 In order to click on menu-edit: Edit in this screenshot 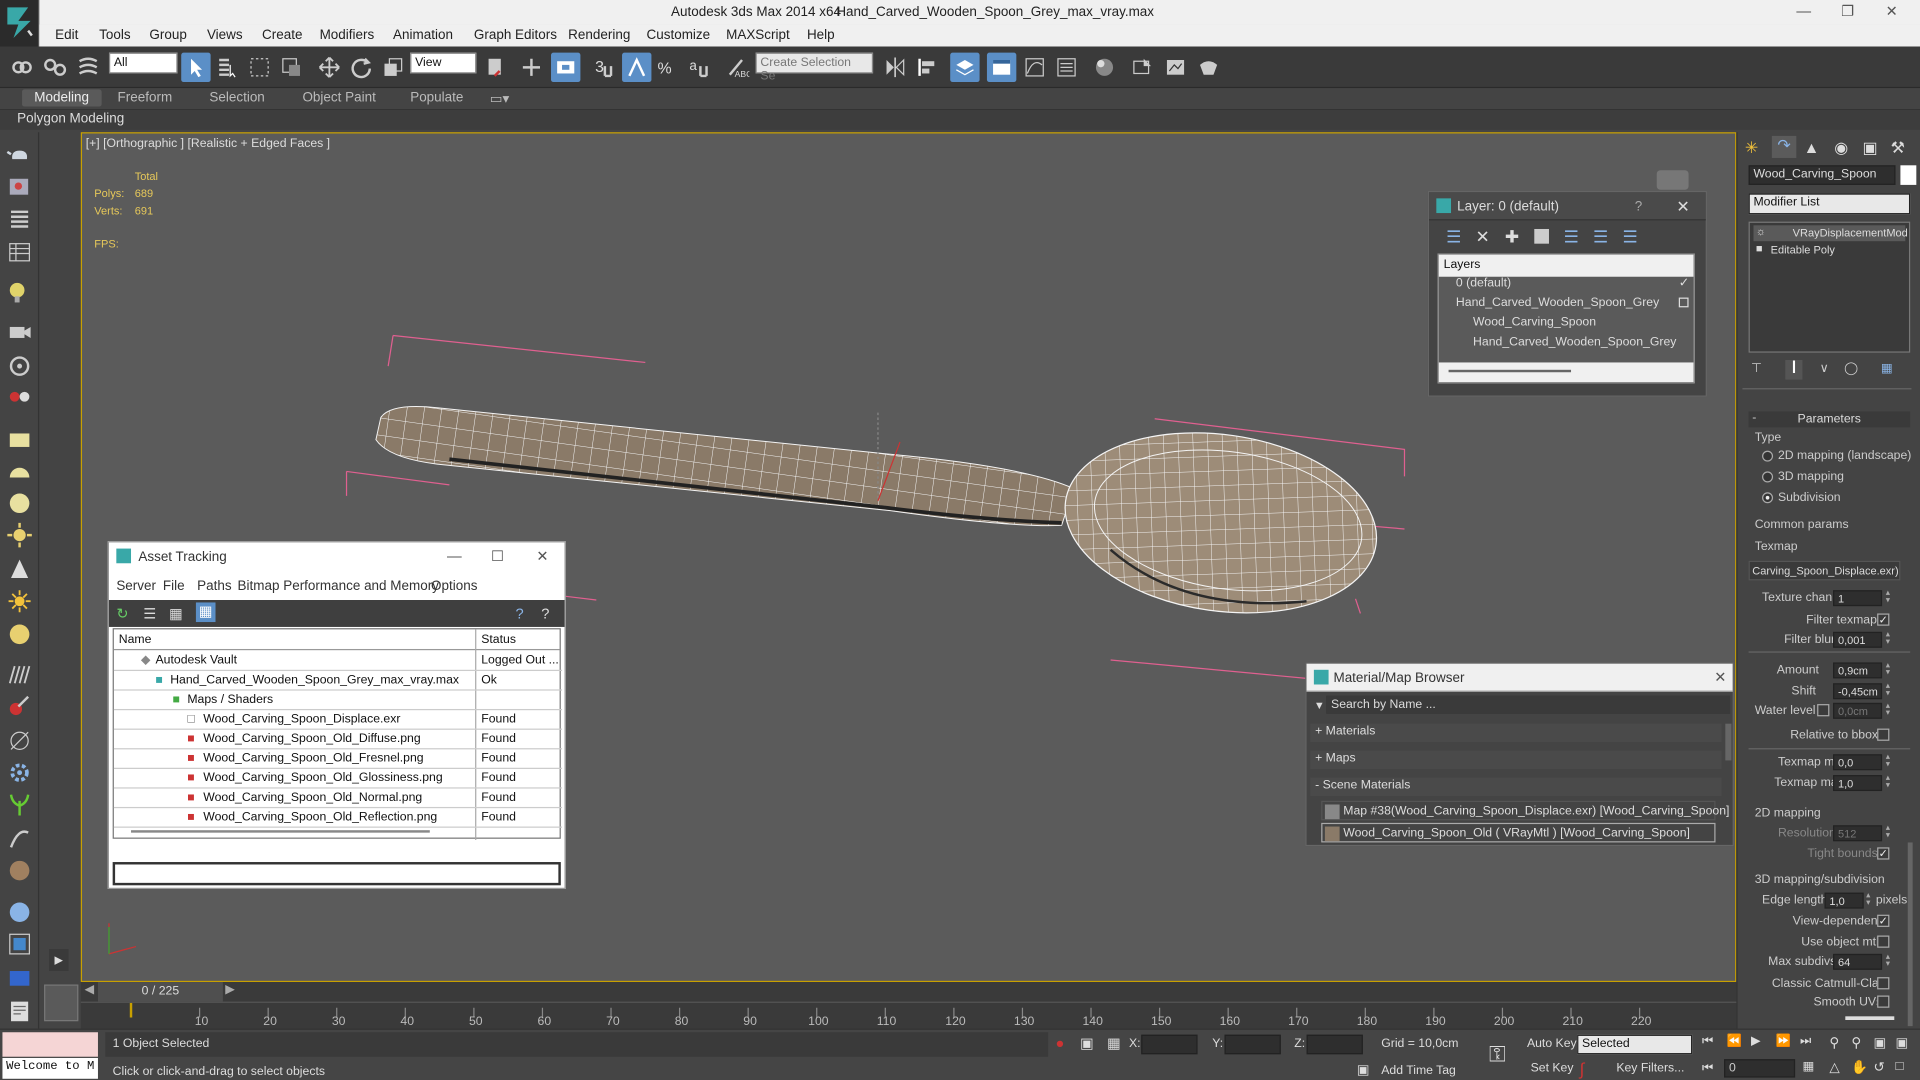, I will do `click(66, 35)`.